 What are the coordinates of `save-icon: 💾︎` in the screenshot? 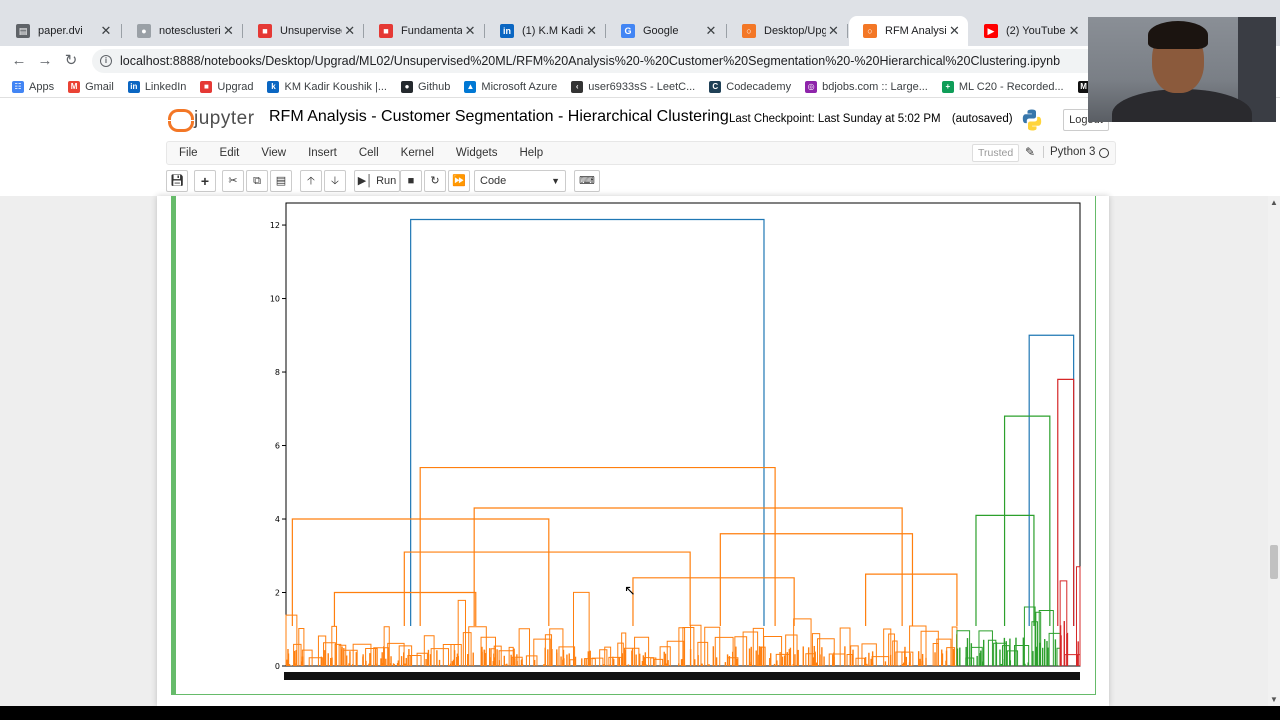 It's located at (177, 181).